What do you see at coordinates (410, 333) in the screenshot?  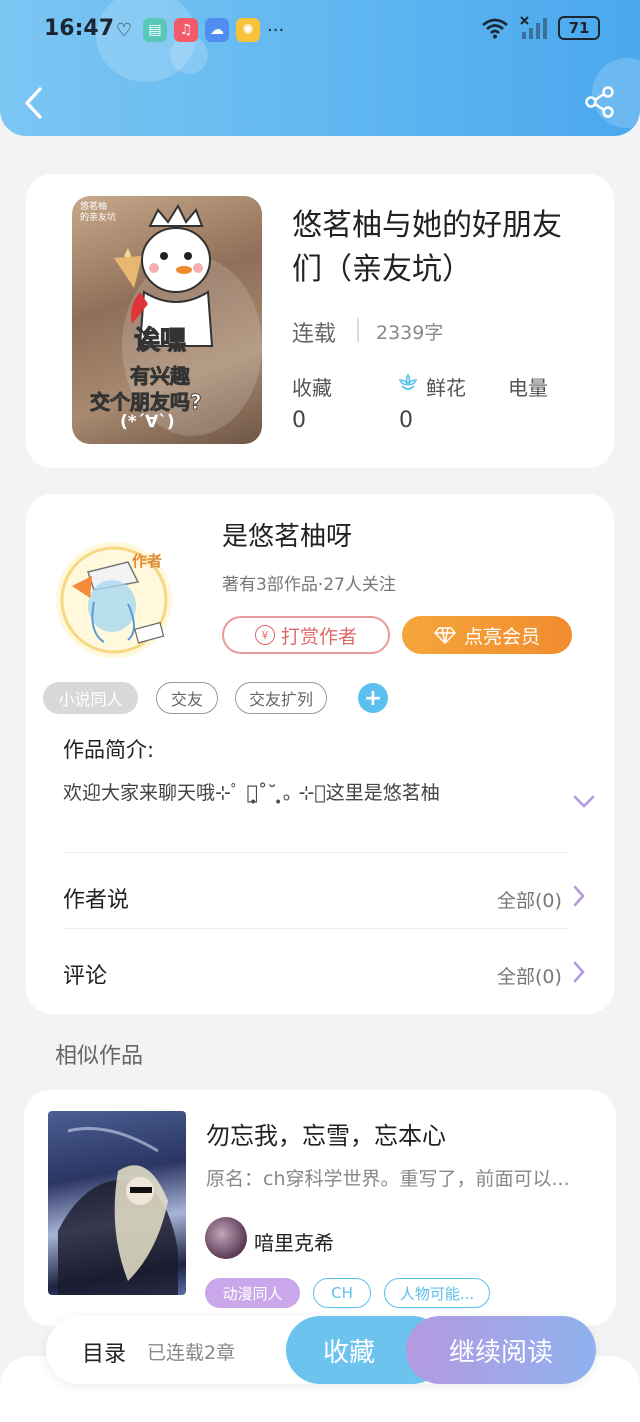 I see `word-count: 2339字` at bounding box center [410, 333].